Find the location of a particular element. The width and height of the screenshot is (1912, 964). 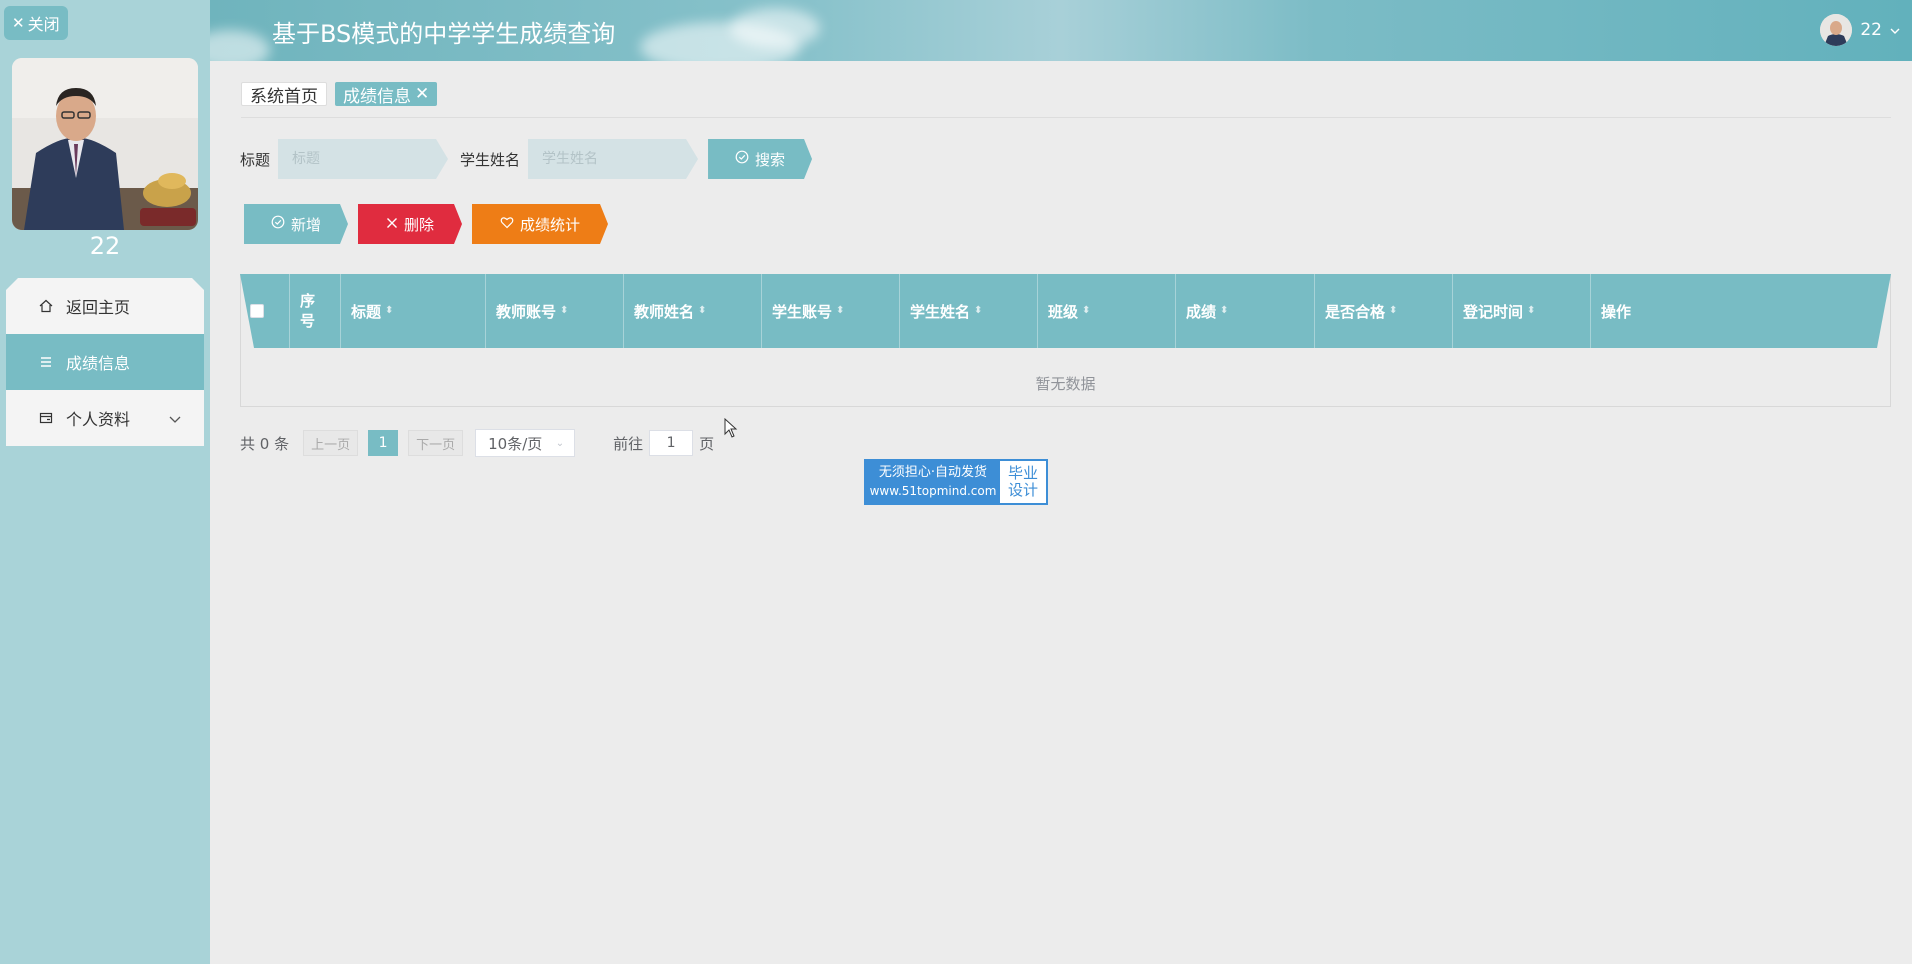

sidebar-user-name: 22 is located at coordinates (105, 246).